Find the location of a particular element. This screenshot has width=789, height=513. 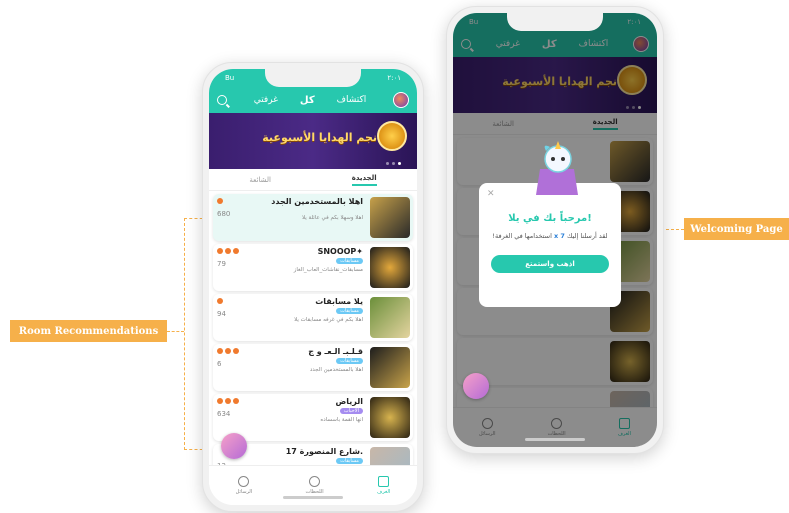

compass-icon is located at coordinates (315, 481).